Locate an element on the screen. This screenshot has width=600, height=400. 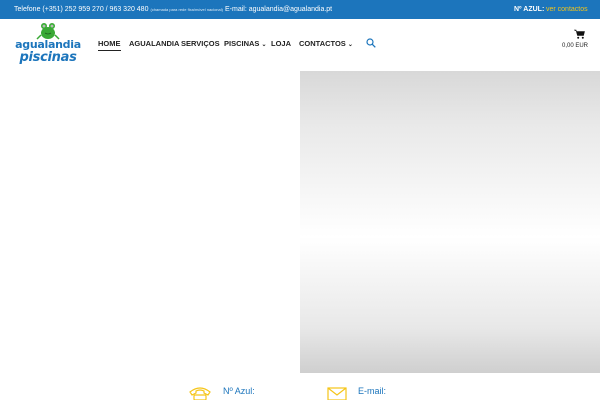
email-link: E-mail: agualandia@agualandia.pt is located at coordinates (278, 9).